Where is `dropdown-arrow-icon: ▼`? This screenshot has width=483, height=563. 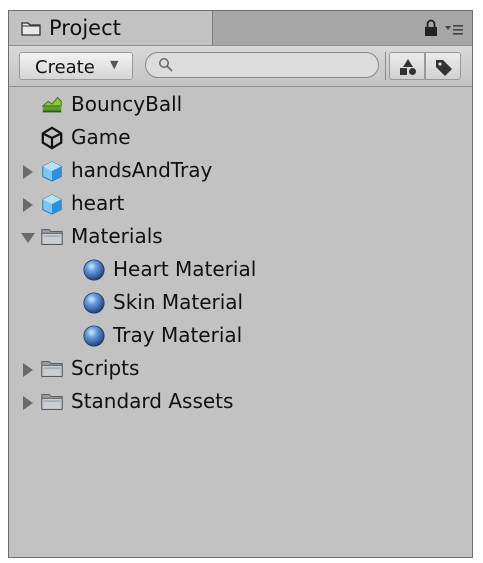 dropdown-arrow-icon: ▼ is located at coordinates (114, 64).